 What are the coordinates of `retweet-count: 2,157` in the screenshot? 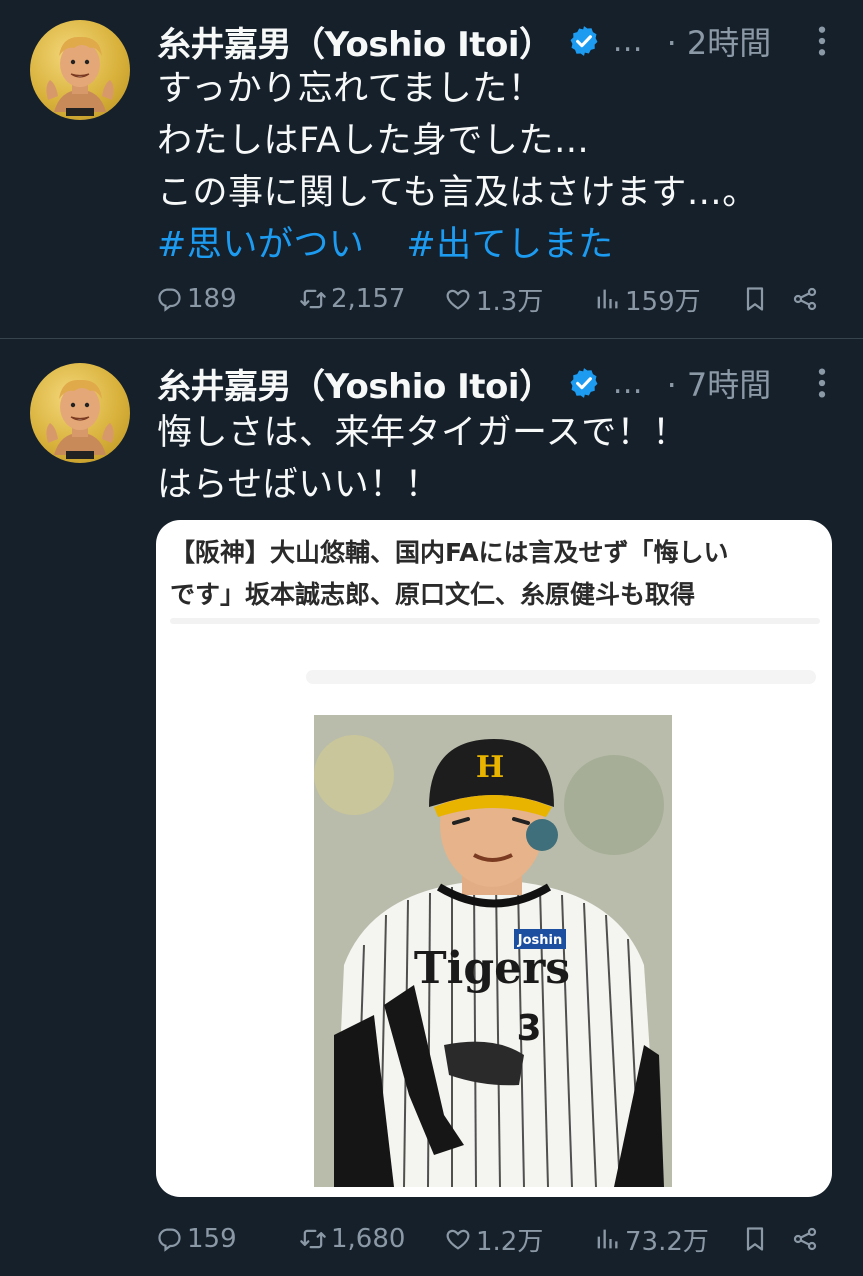 It's located at (368, 299).